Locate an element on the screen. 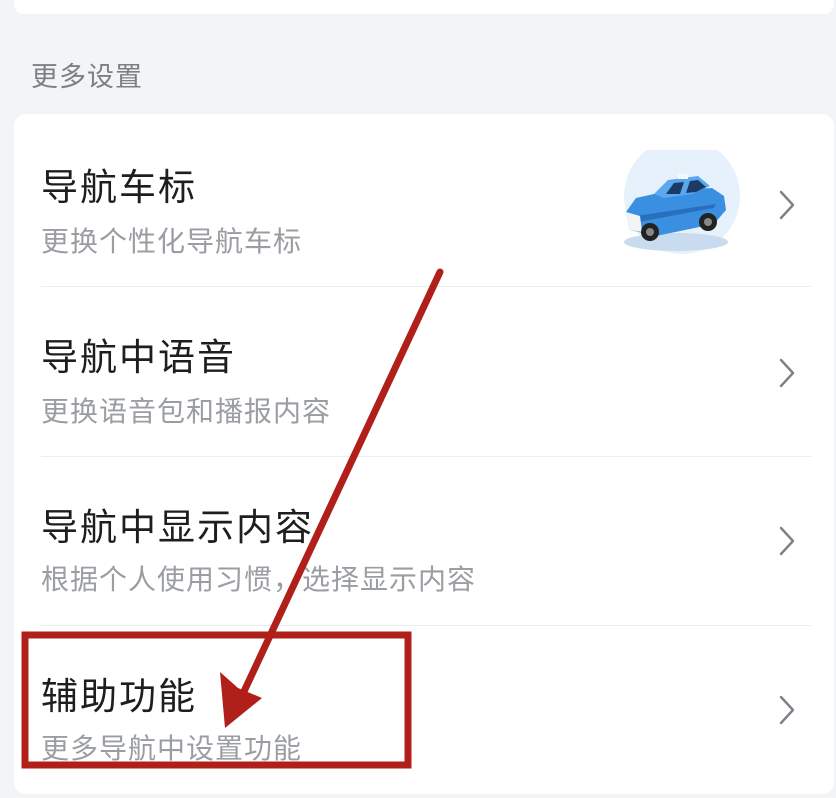 This screenshot has height=798, width=836. setting-subtitle: 更换语音包和播报内容 is located at coordinates (186, 411).